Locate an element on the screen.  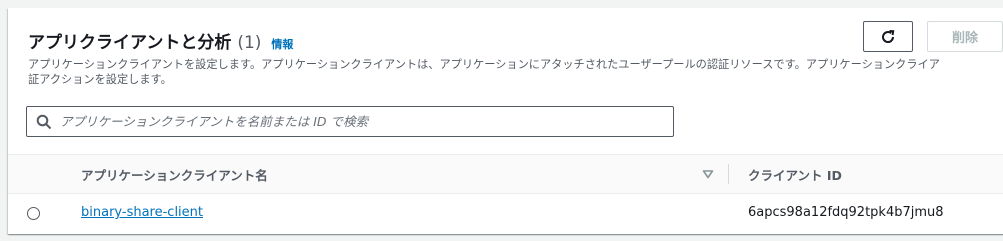
client-name-link: binary-share-client is located at coordinates (142, 212).